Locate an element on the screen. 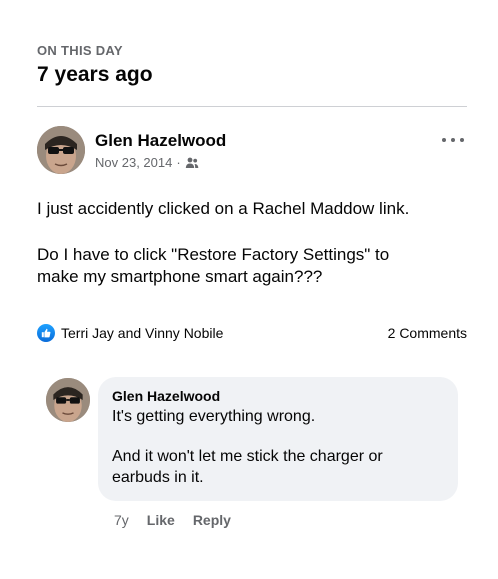 This screenshot has width=498, height=579. post-author-avatar is located at coordinates (61, 150).